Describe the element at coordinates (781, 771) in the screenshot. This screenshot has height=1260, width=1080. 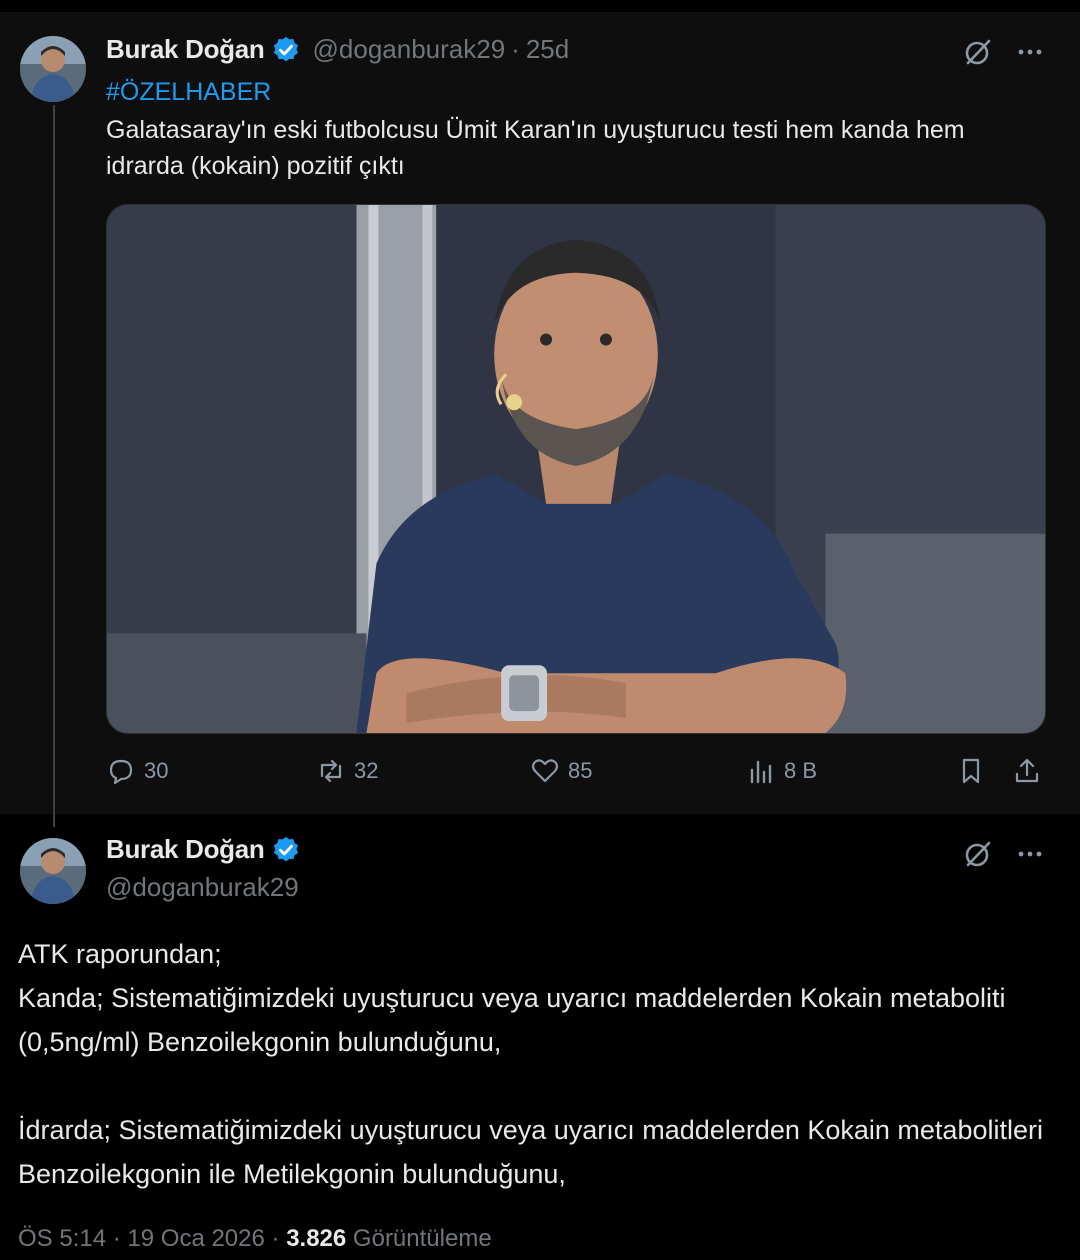
I see `views-button: 8 B` at that location.